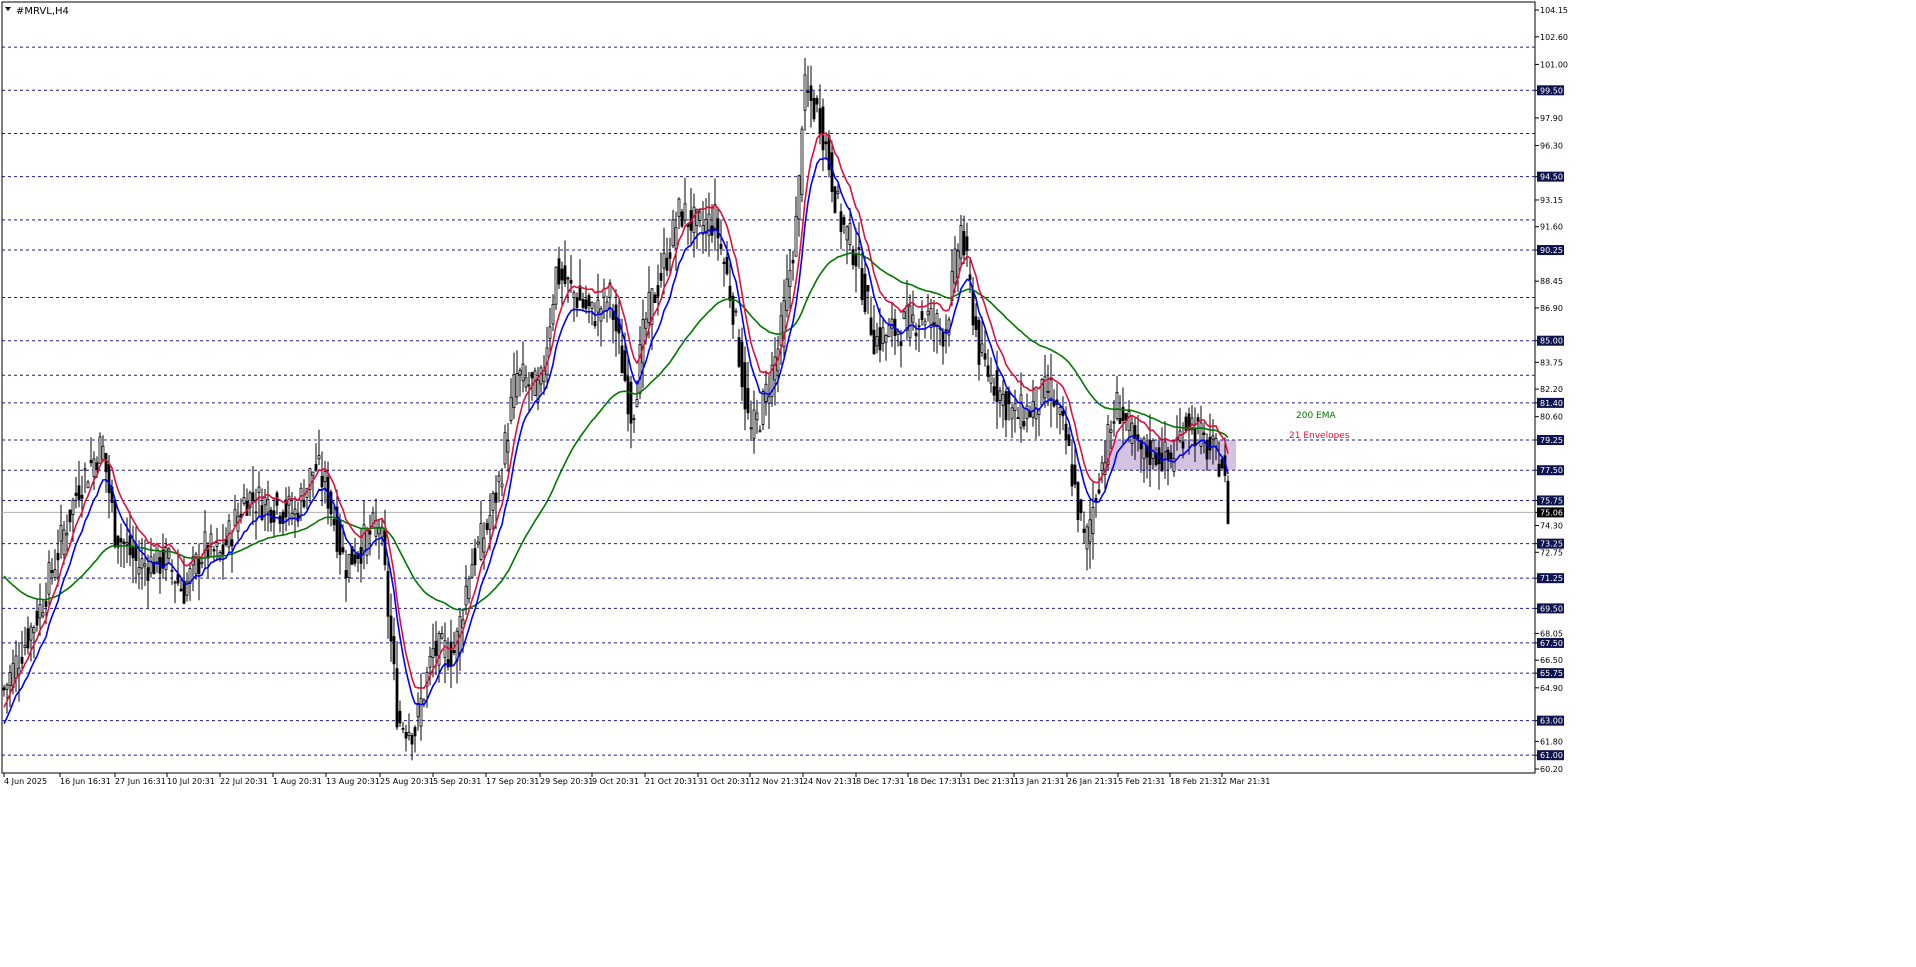 The width and height of the screenshot is (1916, 967). What do you see at coordinates (1551, 660) in the screenshot?
I see `y-tick-label: 66.50` at bounding box center [1551, 660].